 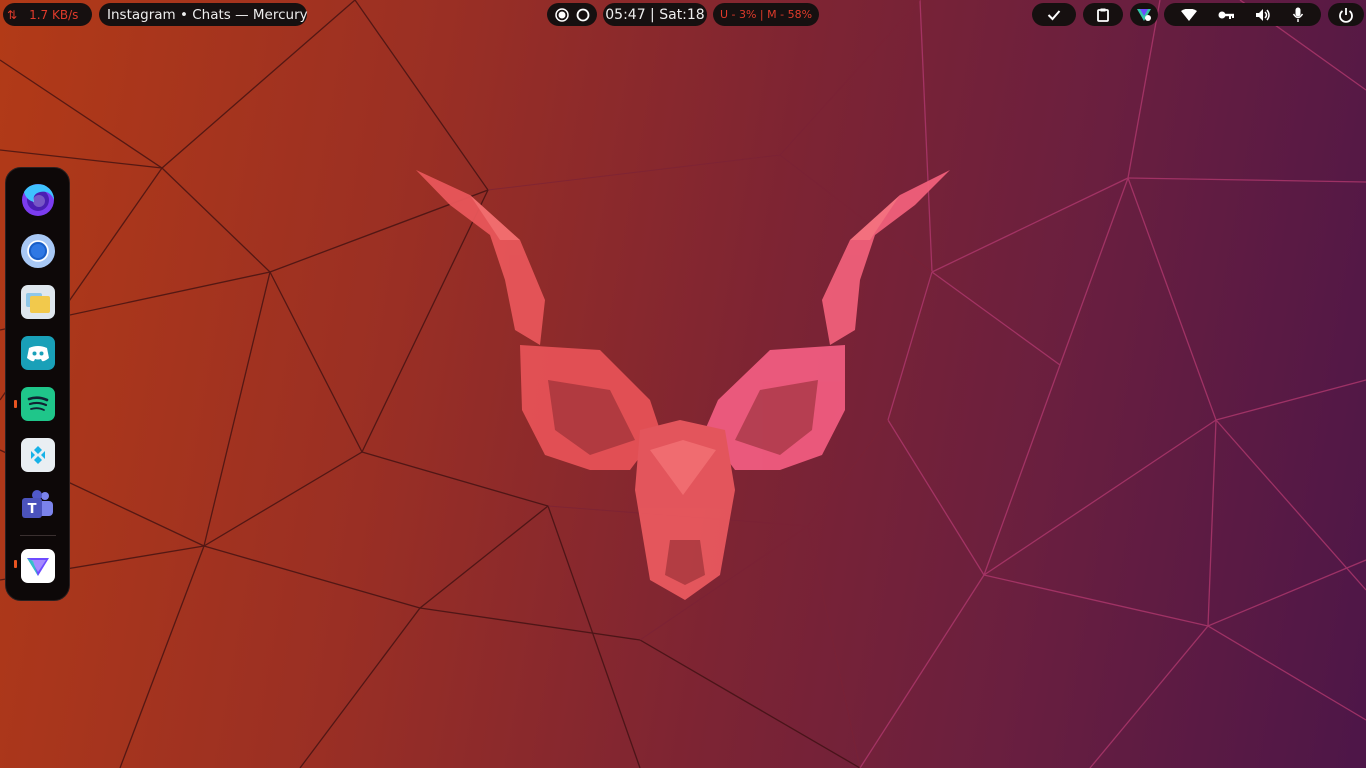 I want to click on usage-label: U - 3% | M - 58%, so click(x=766, y=14).